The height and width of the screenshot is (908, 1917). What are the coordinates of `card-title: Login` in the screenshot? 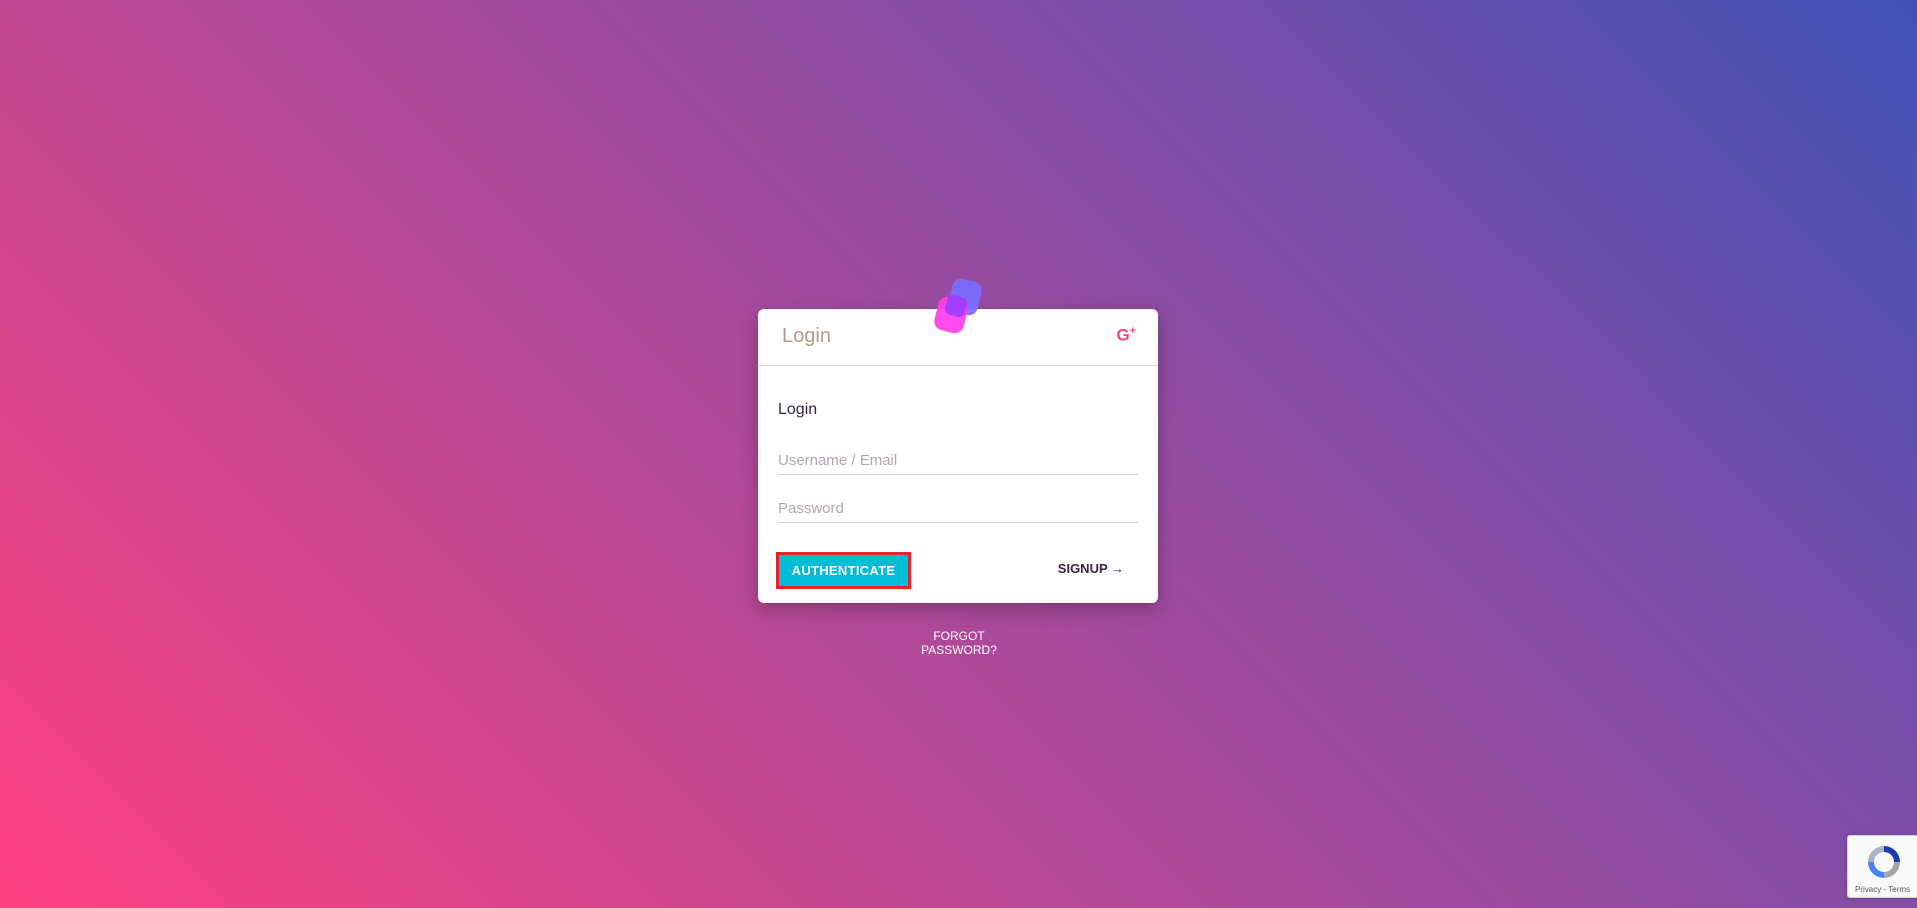 It's located at (806, 336).